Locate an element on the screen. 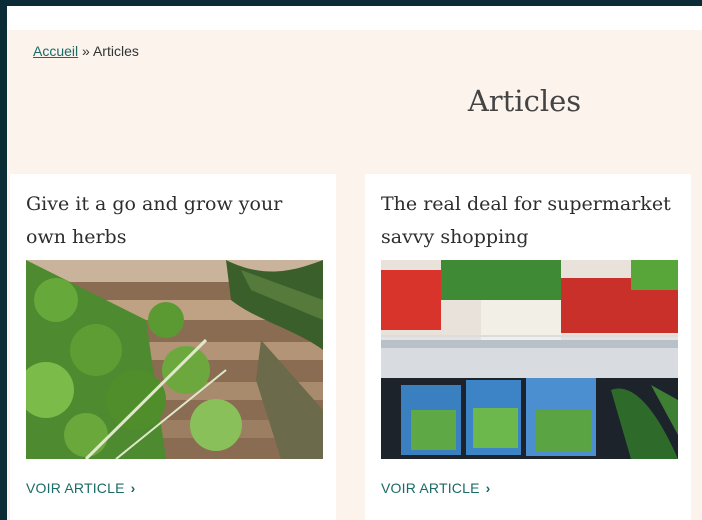 The width and height of the screenshot is (702, 520). breadcrumb-home-link: Accueil is located at coordinates (55, 51).